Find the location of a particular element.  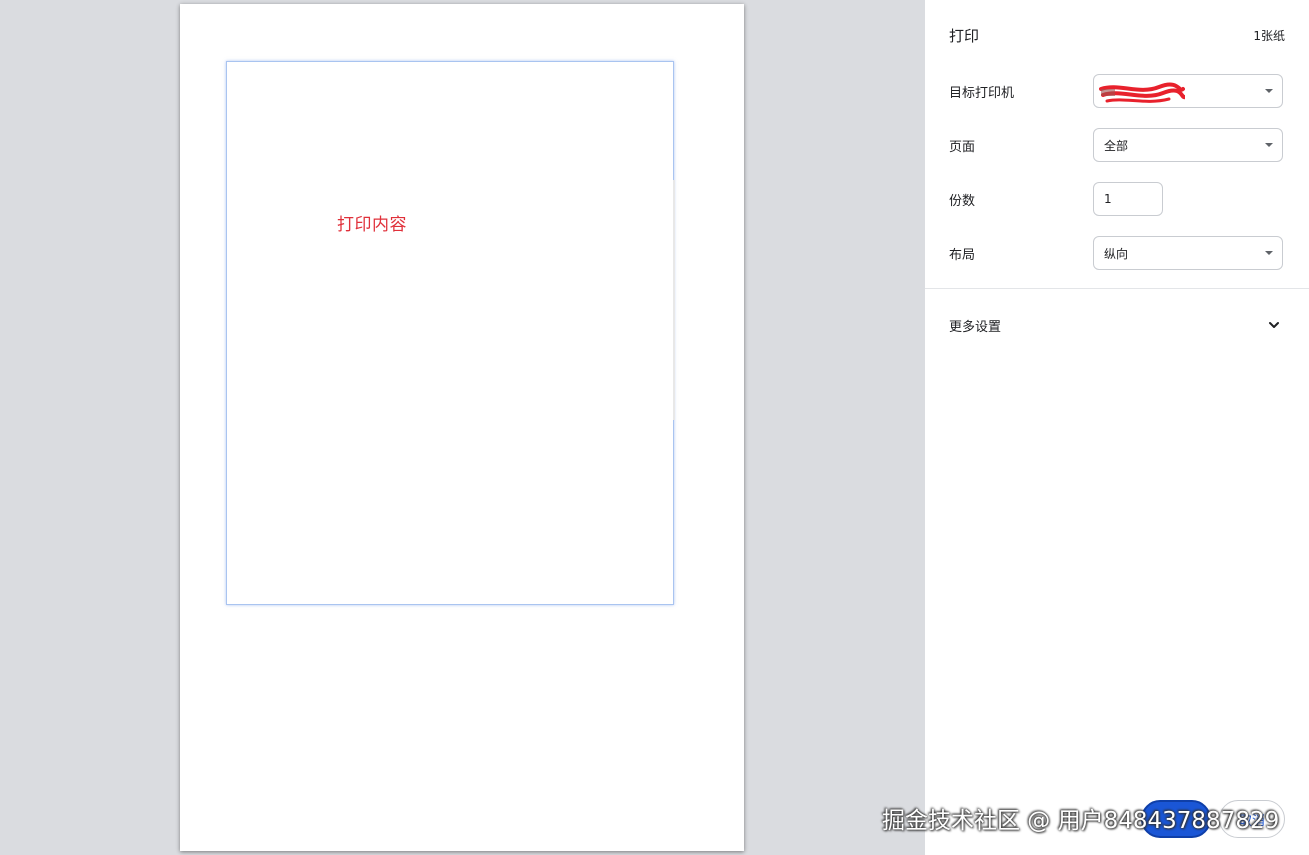

cancel-button-label: 取消 is located at coordinates (1251, 821).